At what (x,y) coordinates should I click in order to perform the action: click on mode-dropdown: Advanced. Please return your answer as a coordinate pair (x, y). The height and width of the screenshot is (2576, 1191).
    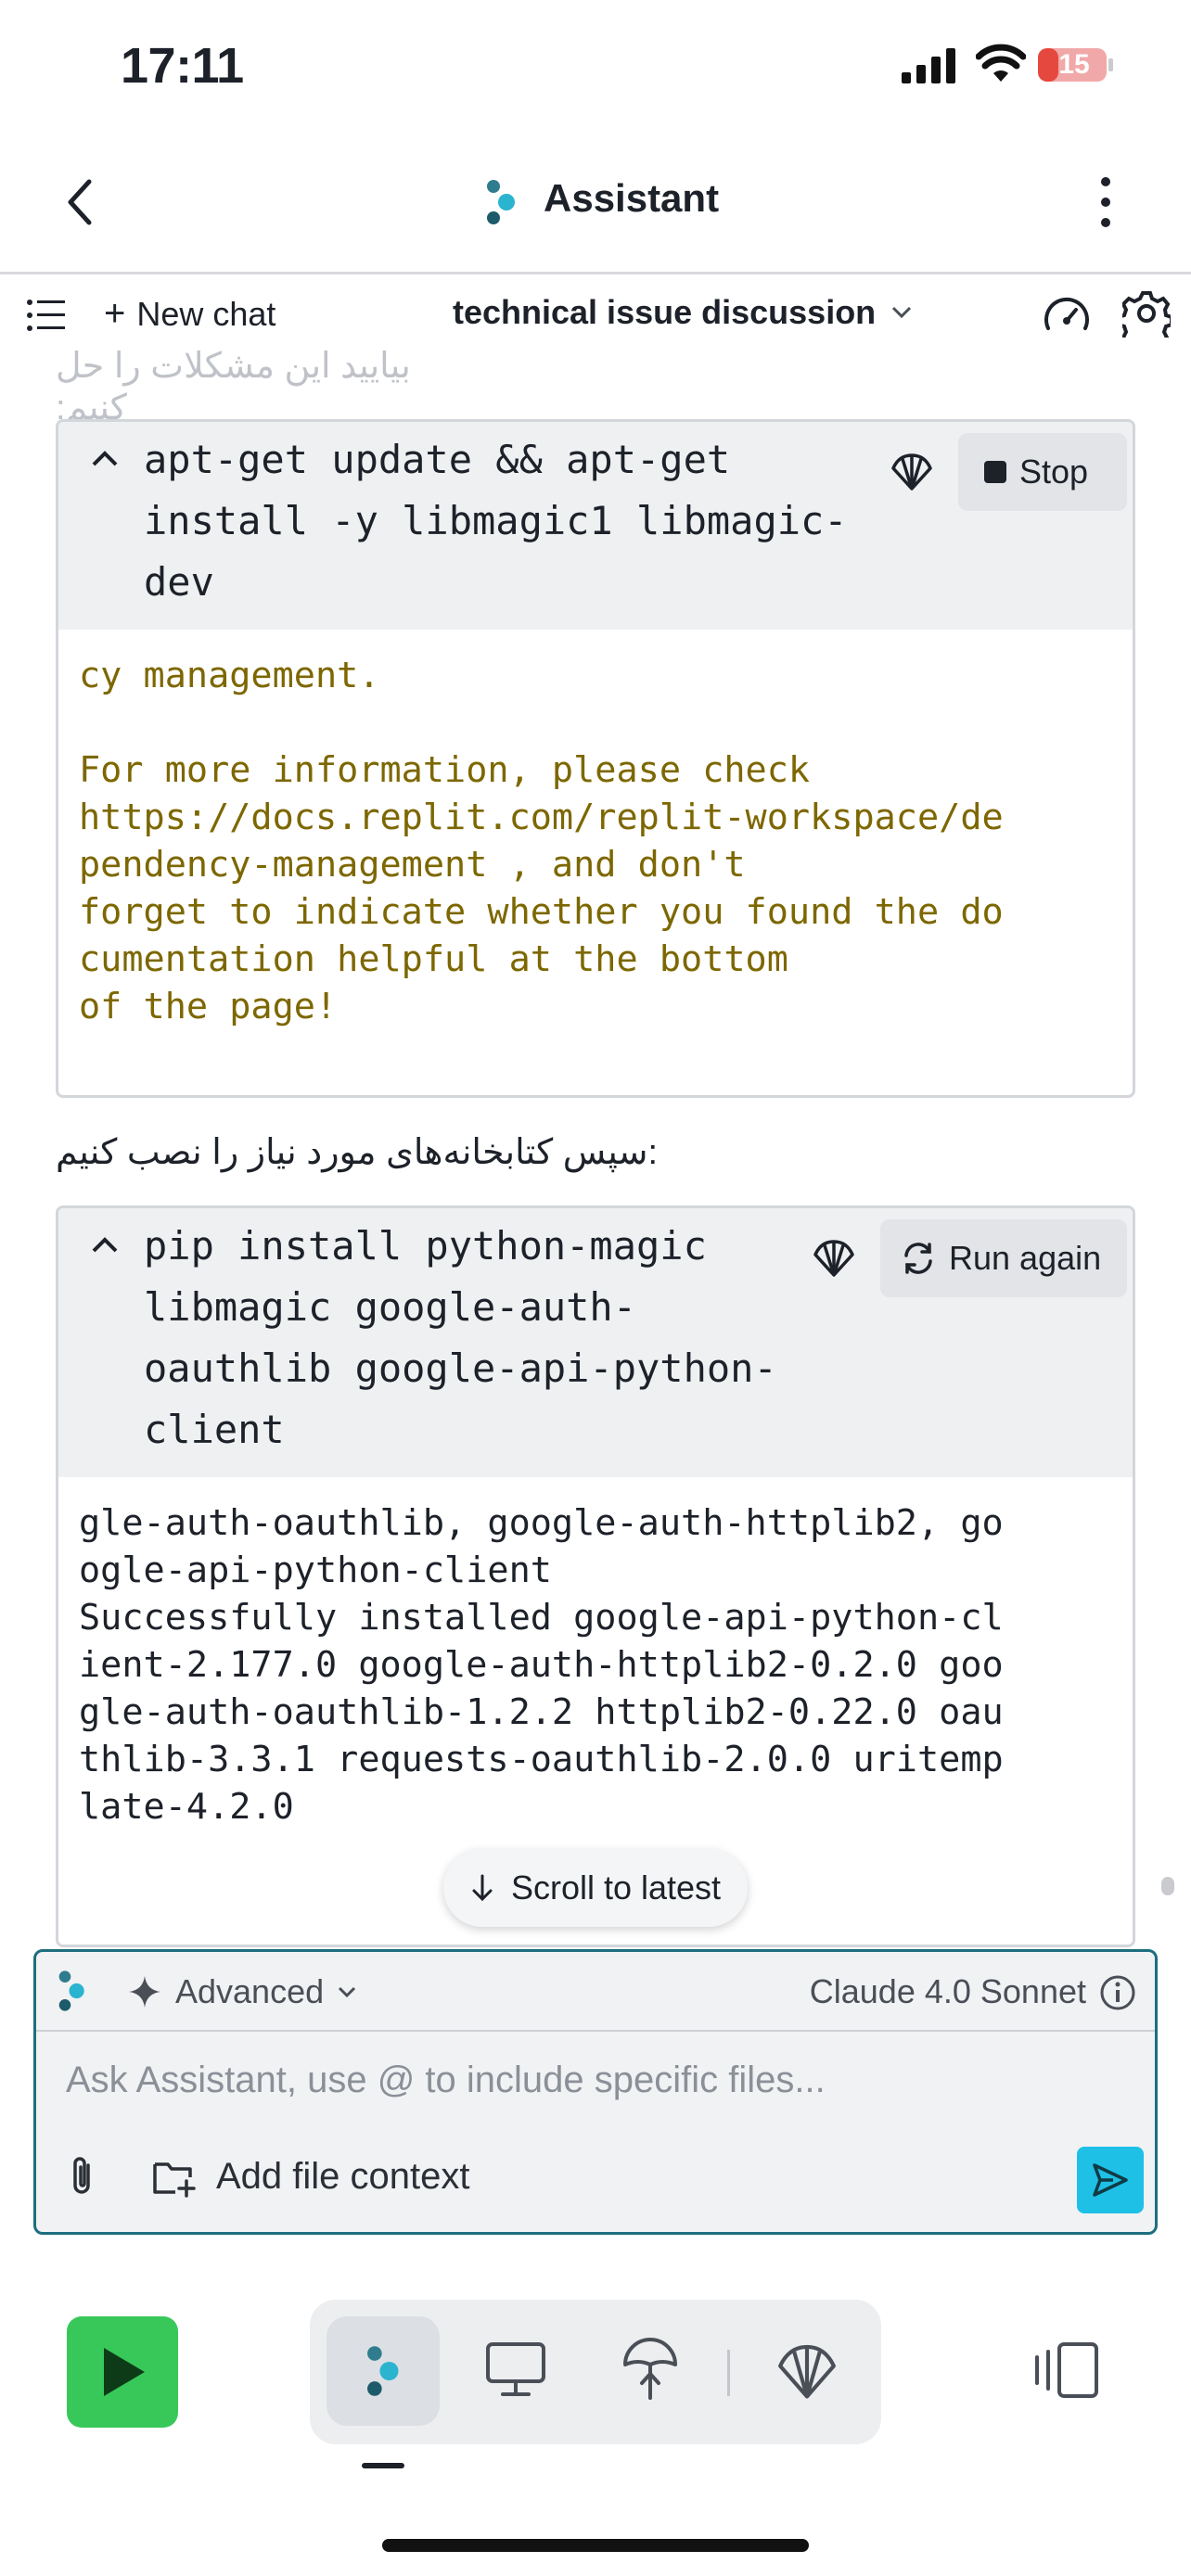
    Looking at the image, I should click on (242, 1992).